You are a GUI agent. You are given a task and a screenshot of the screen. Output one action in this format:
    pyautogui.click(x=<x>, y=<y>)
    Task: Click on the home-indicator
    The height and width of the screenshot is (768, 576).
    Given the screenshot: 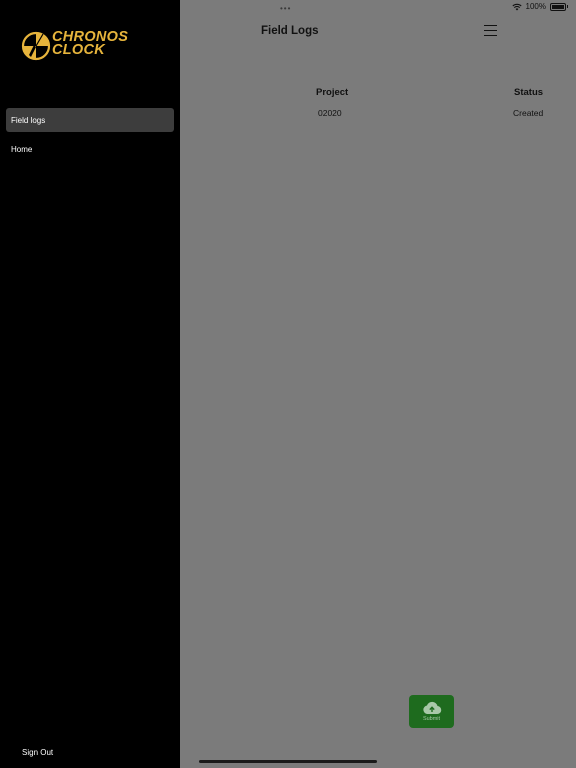 What is the action you would take?
    pyautogui.click(x=288, y=761)
    